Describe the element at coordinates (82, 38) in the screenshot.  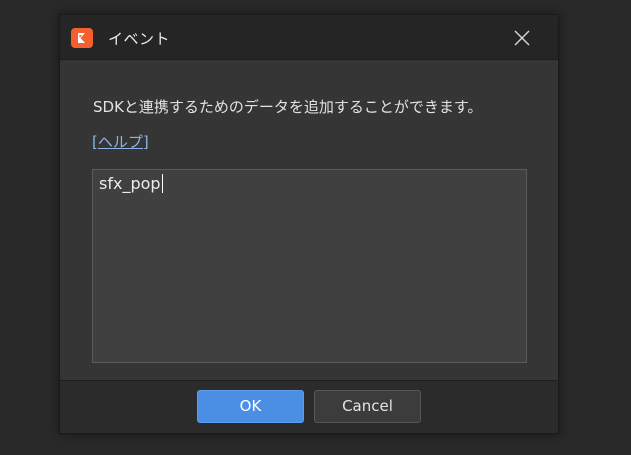
I see `app-logo-icon` at that location.